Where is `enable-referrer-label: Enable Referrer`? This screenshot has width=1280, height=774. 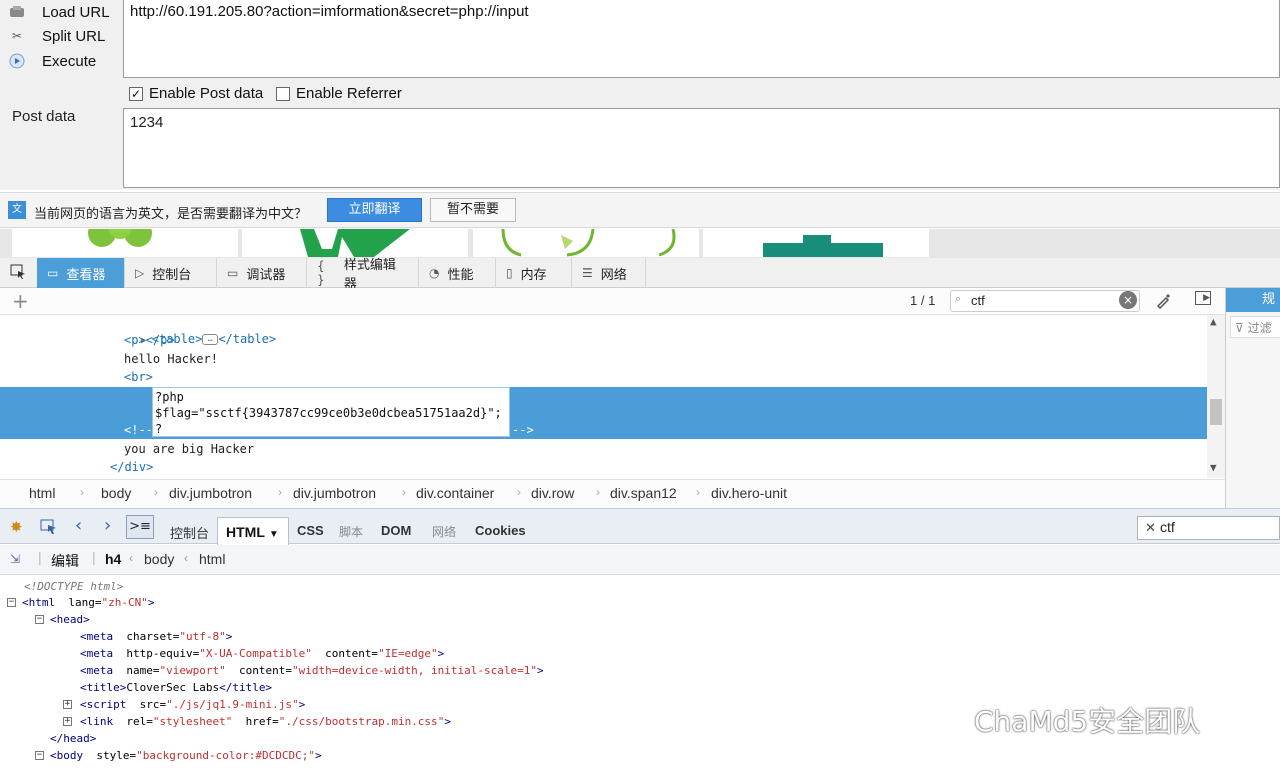
enable-referrer-label: Enable Referrer is located at coordinates (349, 93).